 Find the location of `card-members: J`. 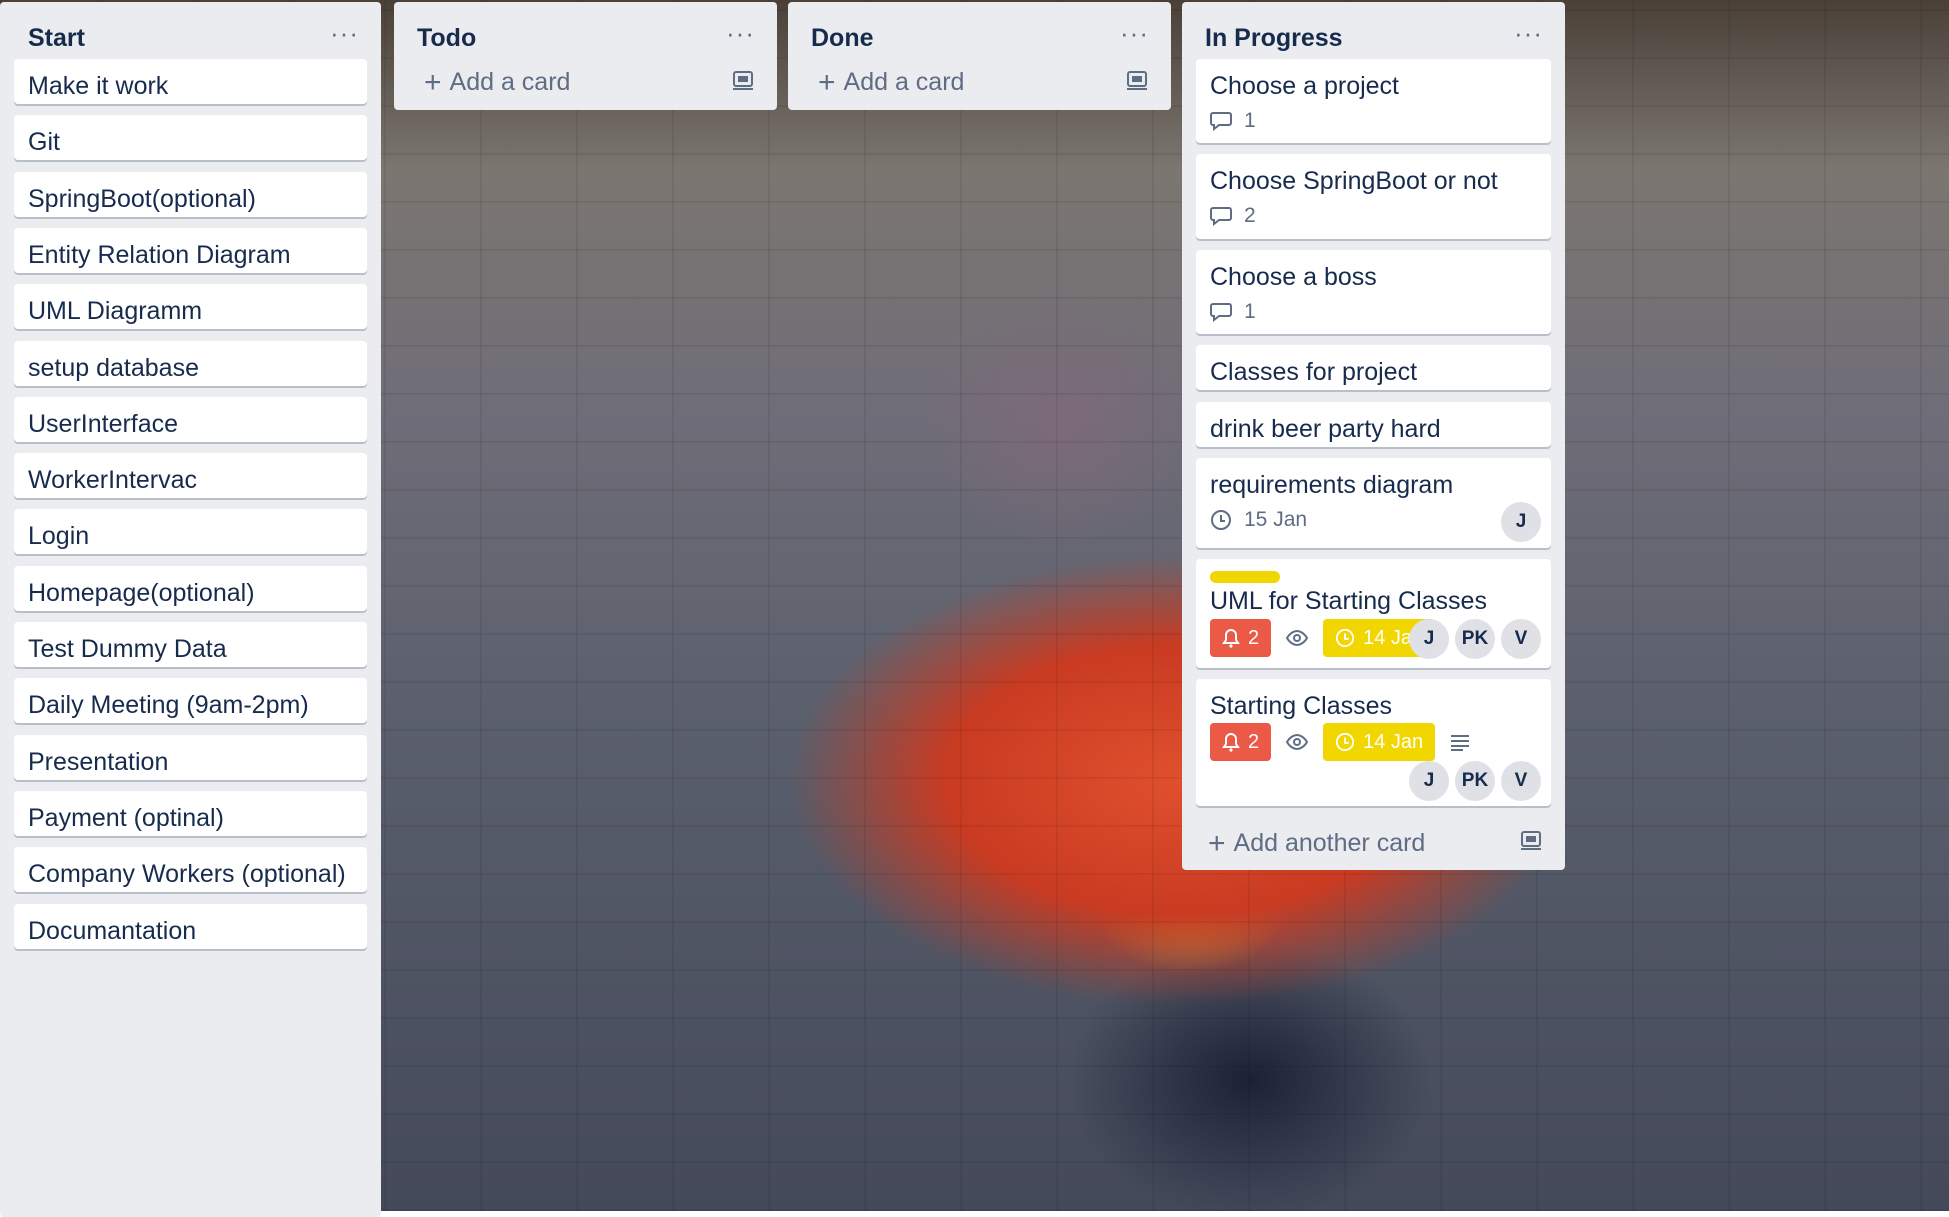

card-members: J is located at coordinates (1521, 522).